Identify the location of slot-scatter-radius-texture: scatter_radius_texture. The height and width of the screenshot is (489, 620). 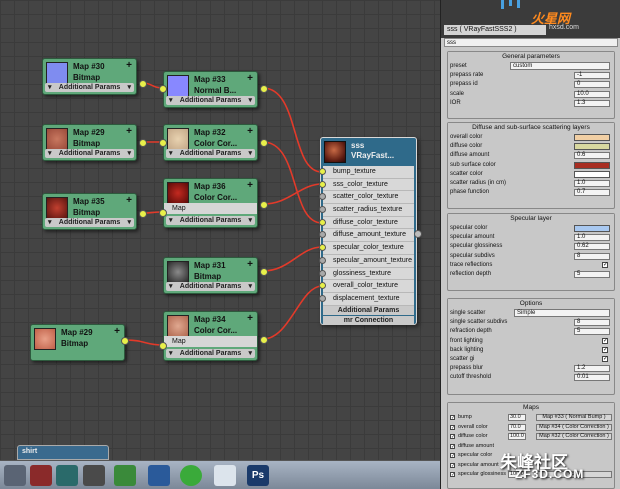
(366, 210).